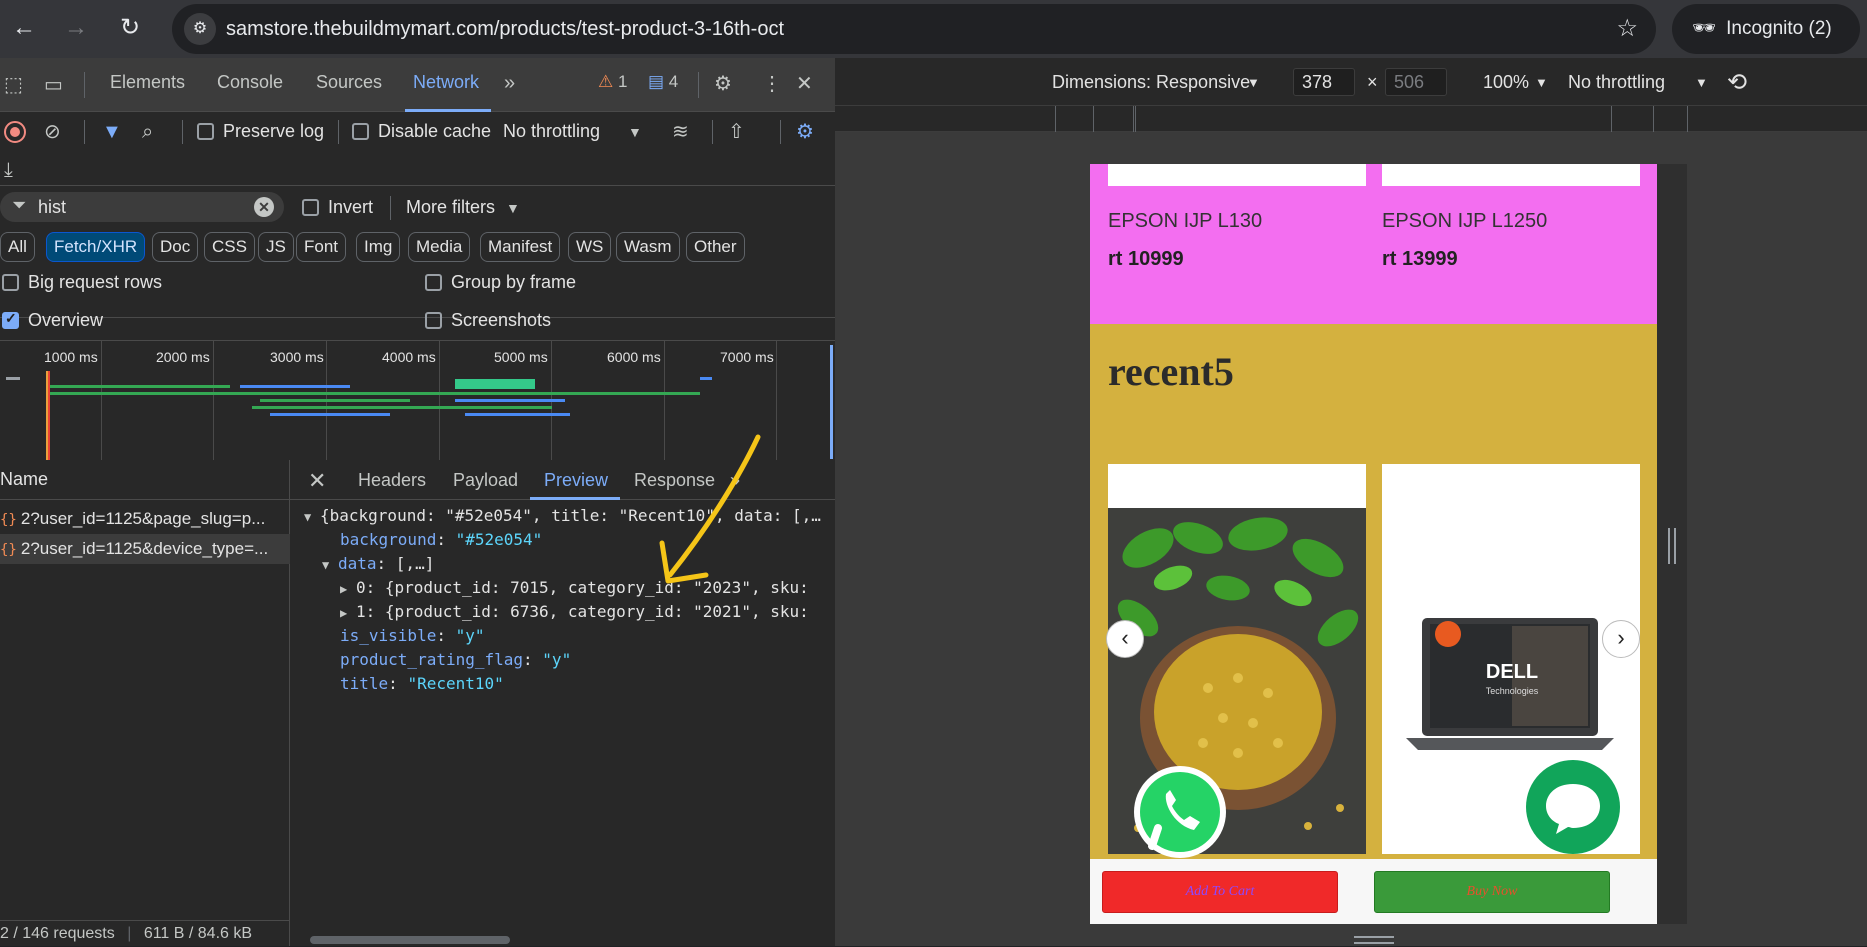 The width and height of the screenshot is (1867, 947). What do you see at coordinates (455, 683) in the screenshot?
I see `json-value: "Recent10"` at bounding box center [455, 683].